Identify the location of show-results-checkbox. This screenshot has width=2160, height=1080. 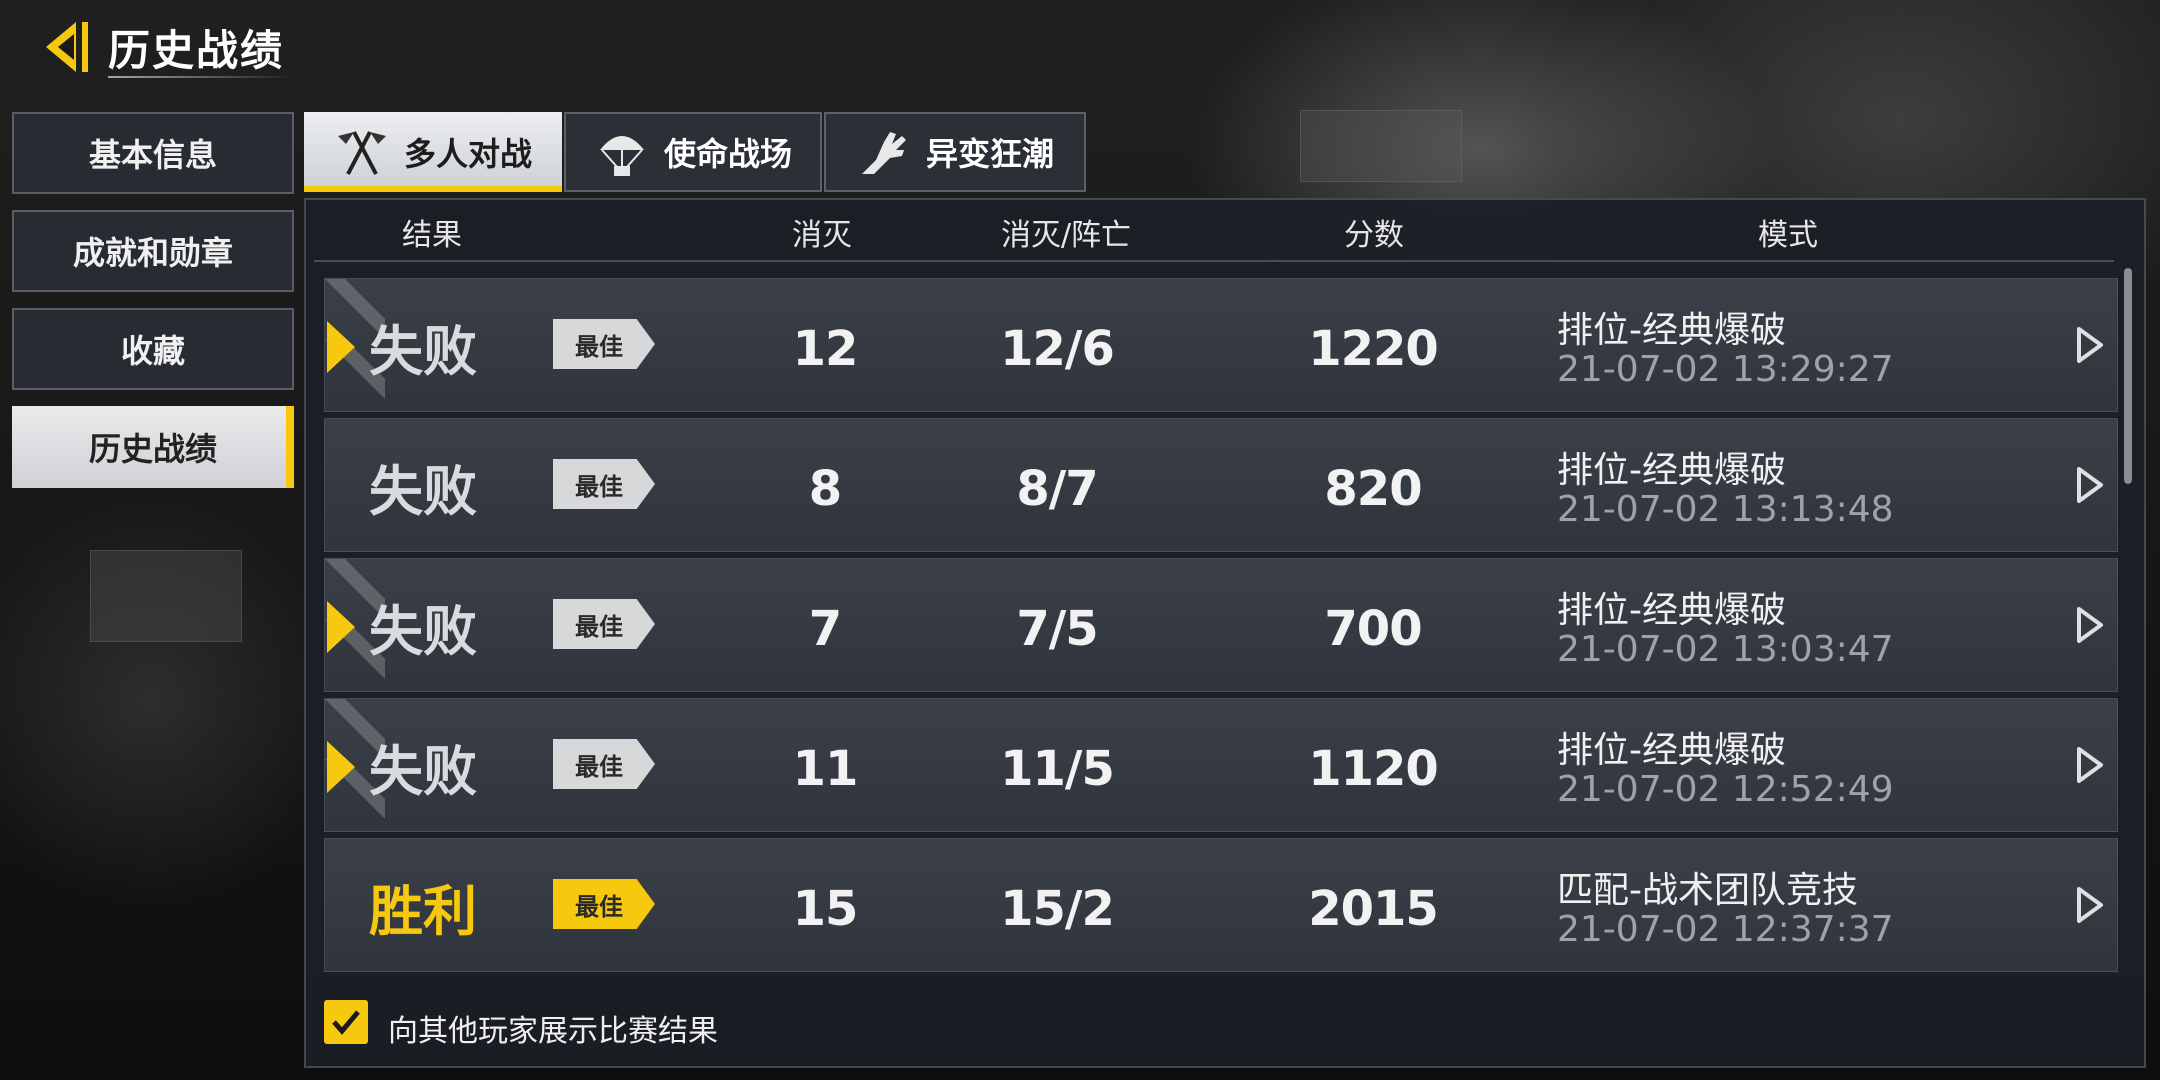
(346, 1022).